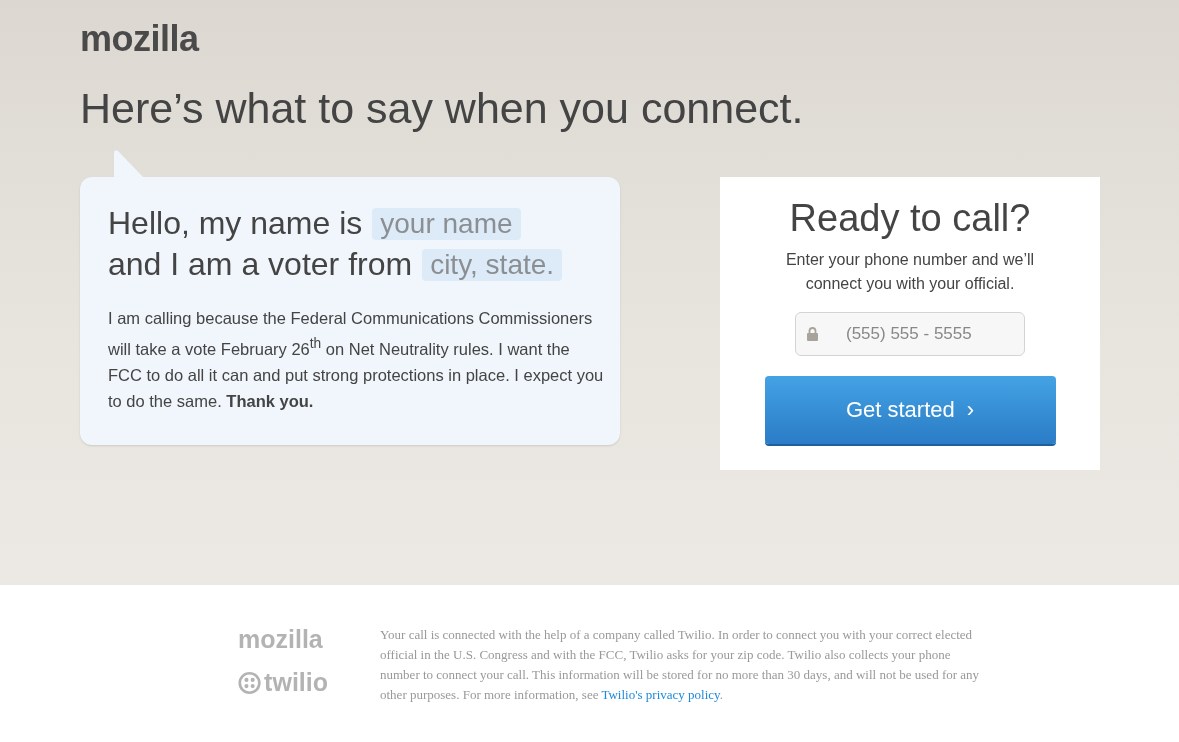 Image resolution: width=1179 pixels, height=742 pixels. I want to click on card-title: Ready to call?, so click(910, 218).